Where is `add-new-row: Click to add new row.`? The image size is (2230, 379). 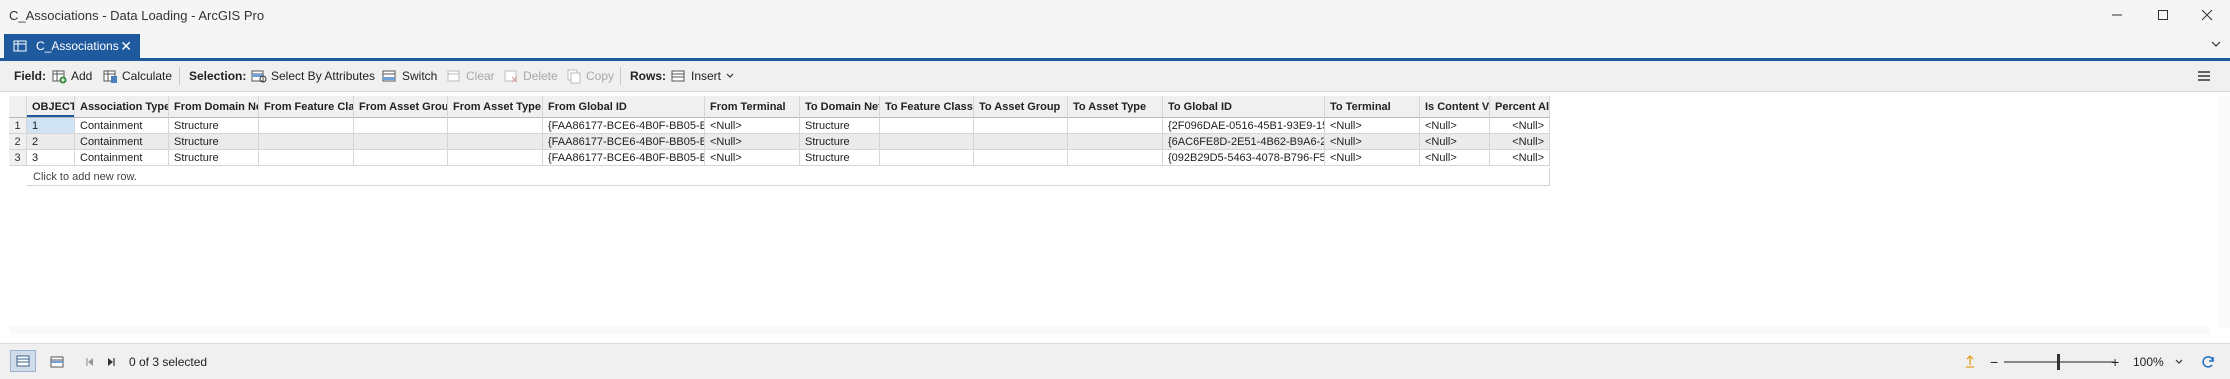 add-new-row: Click to add new row. is located at coordinates (788, 177).